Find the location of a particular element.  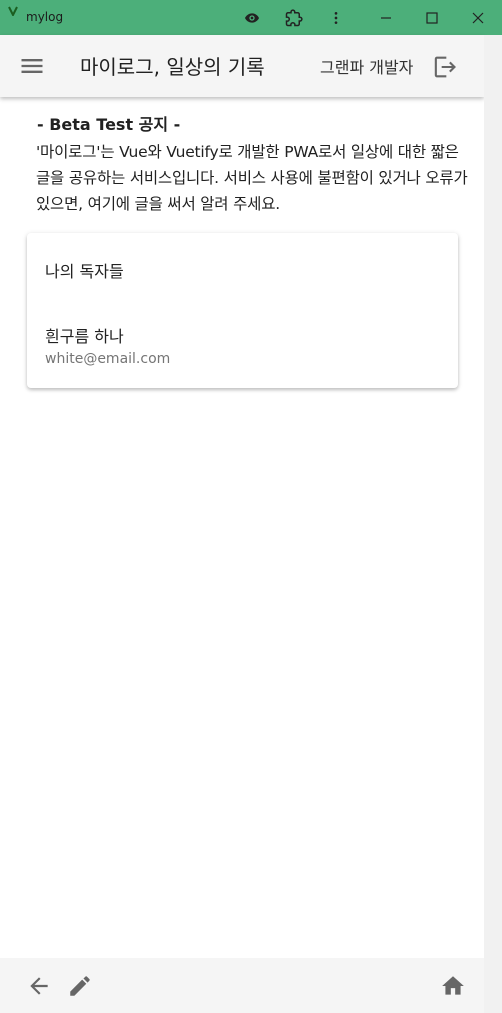

home-icon is located at coordinates (453, 986).